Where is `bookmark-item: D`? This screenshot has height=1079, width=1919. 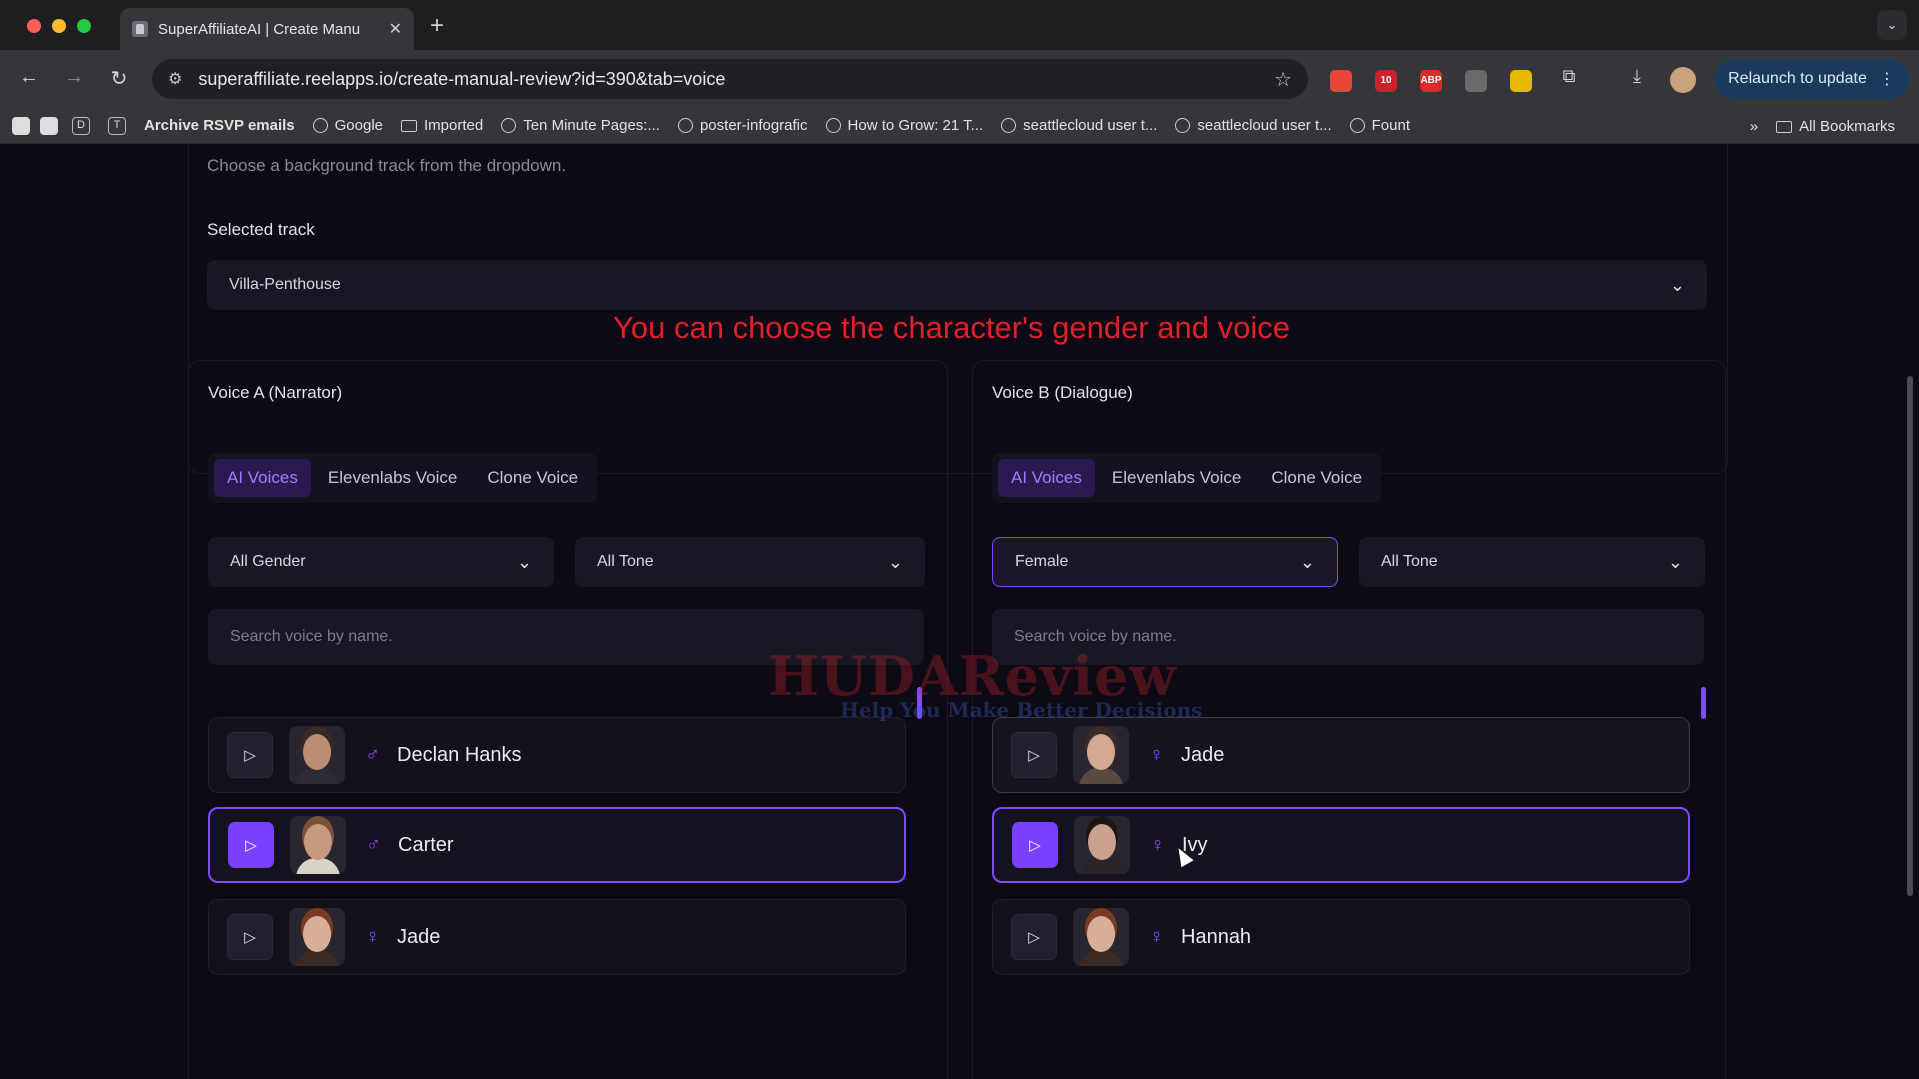
bookmark-item: D is located at coordinates (81, 126).